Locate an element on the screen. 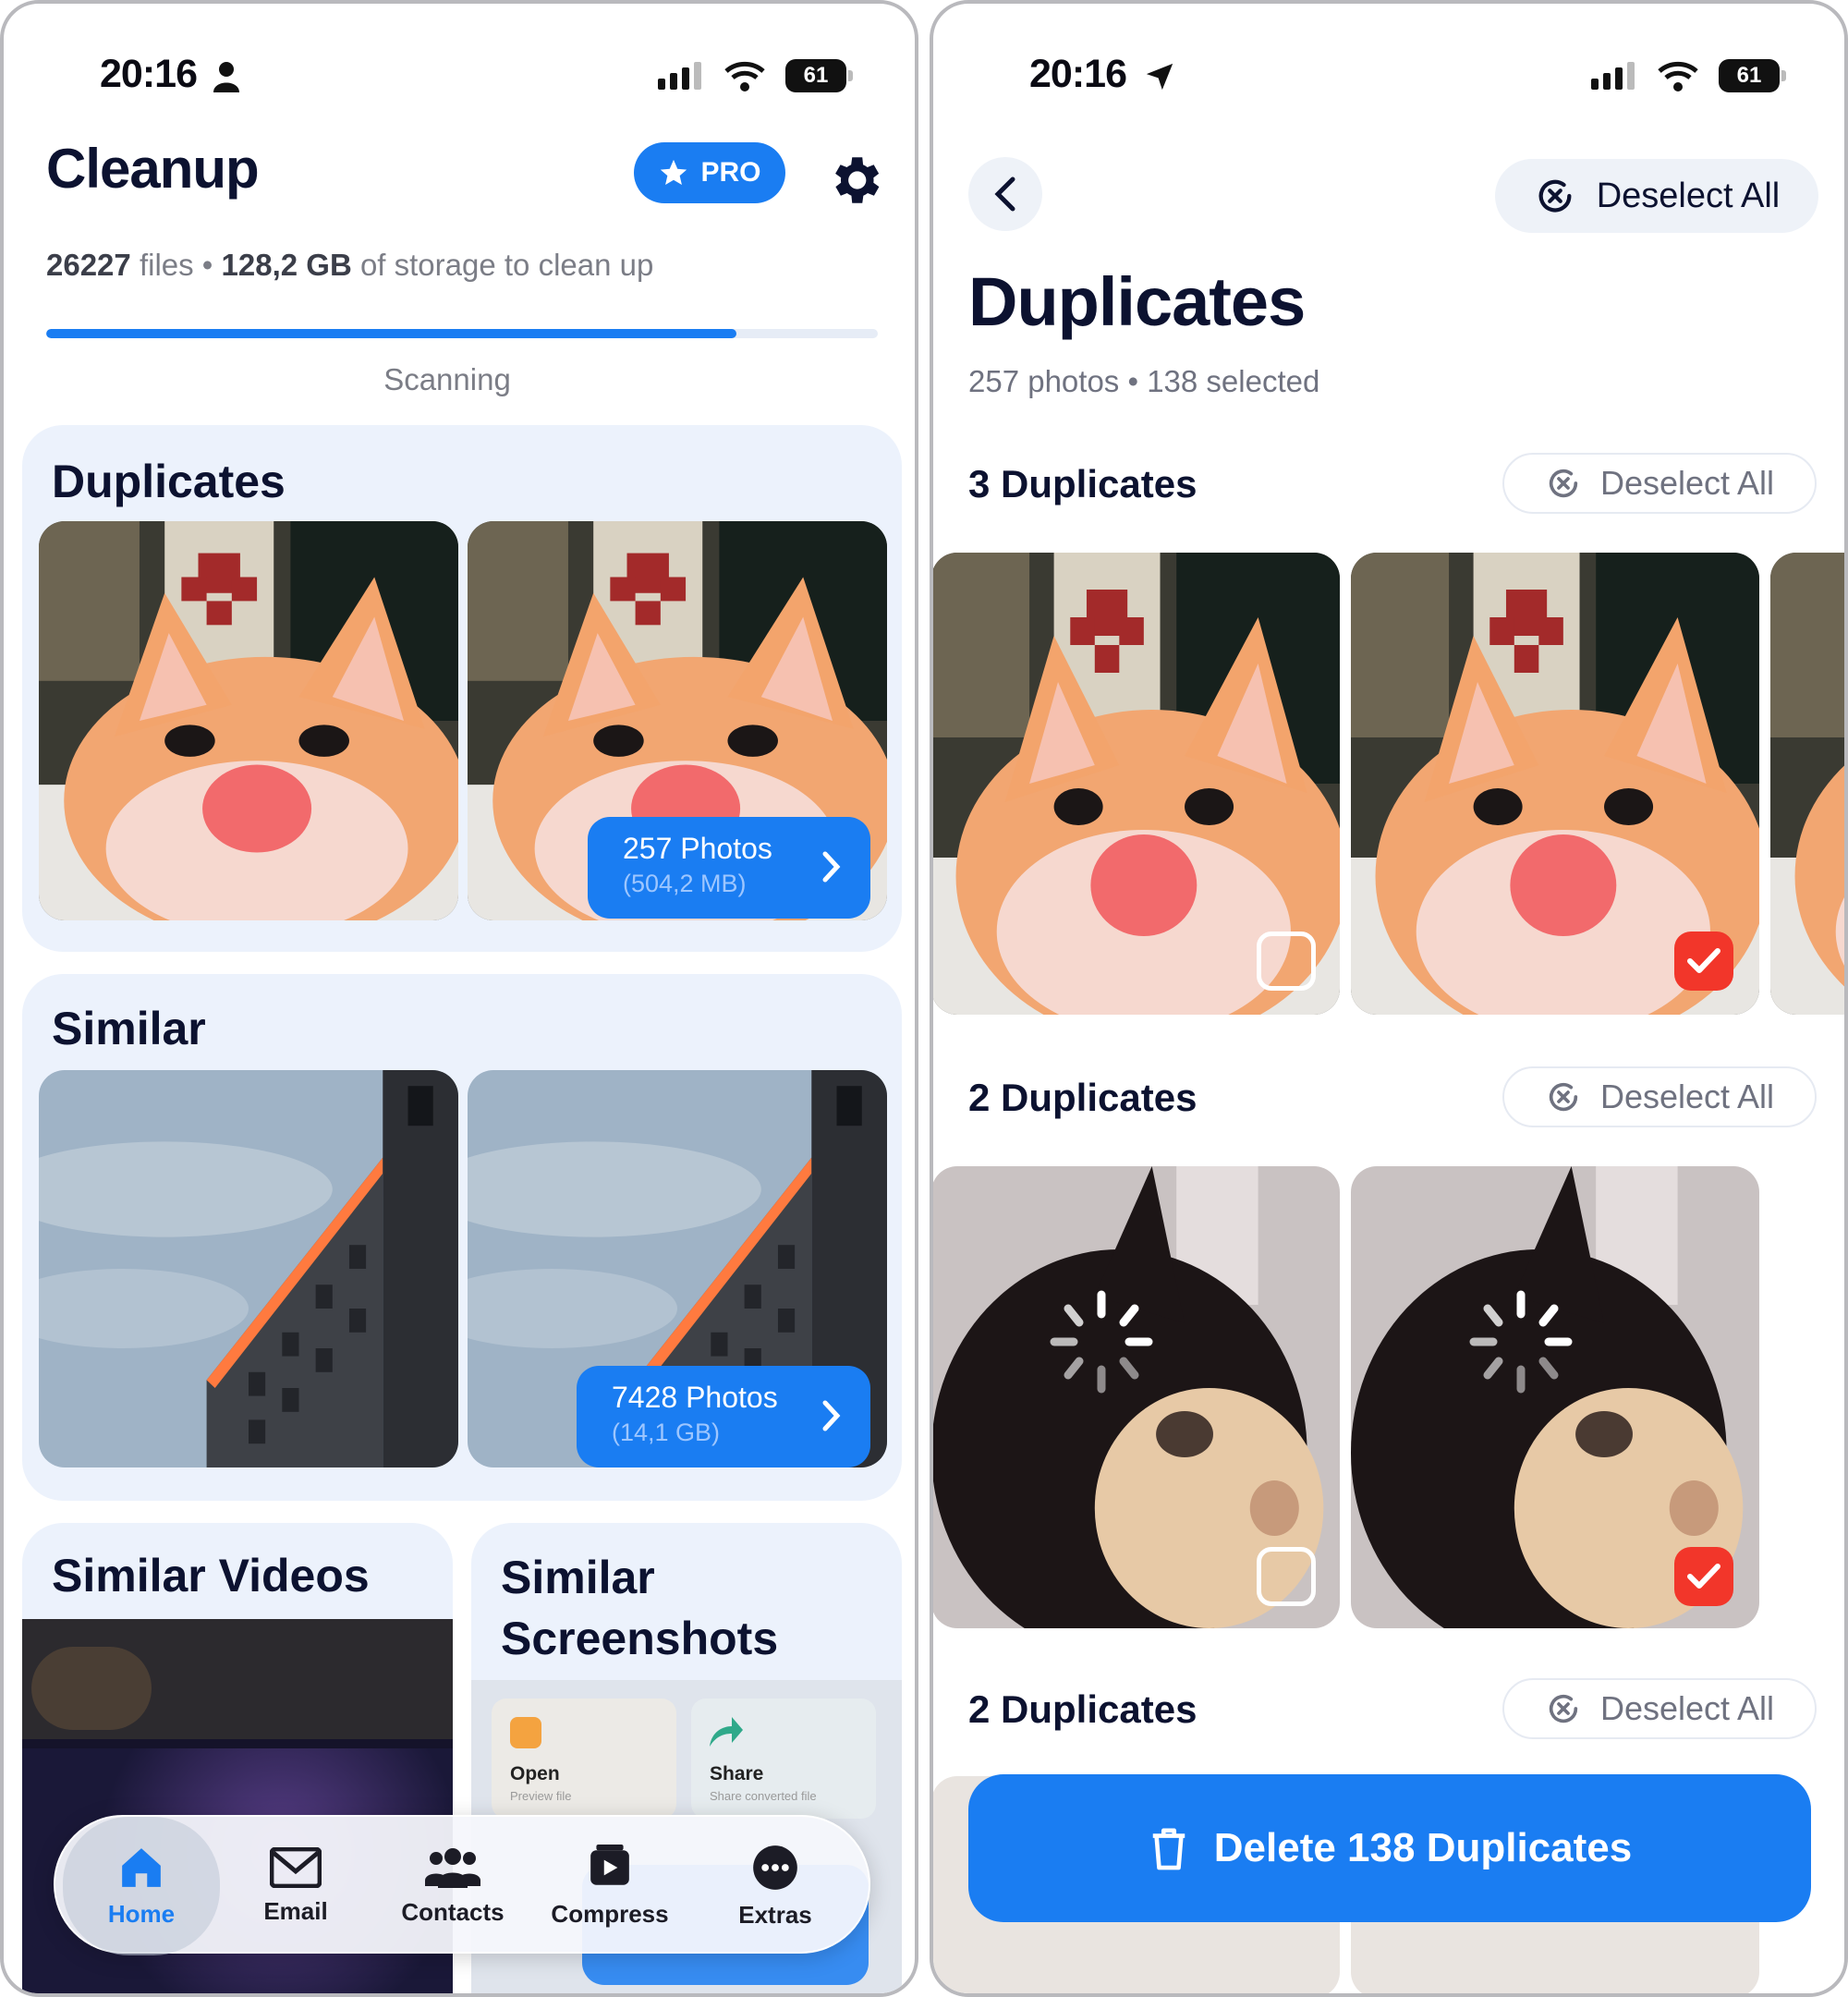 Image resolution: width=1848 pixels, height=1997 pixels. screenshot-open-sub: Preview file is located at coordinates (541, 1796).